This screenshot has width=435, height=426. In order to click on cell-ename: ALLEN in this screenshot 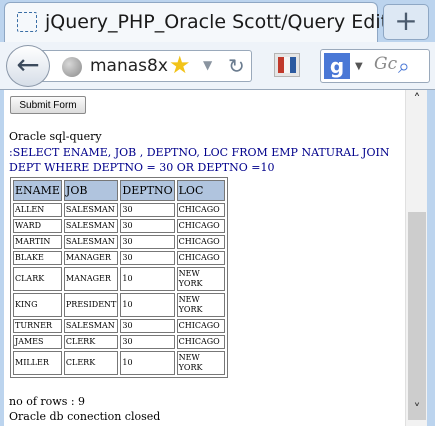, I will do `click(37, 210)`.